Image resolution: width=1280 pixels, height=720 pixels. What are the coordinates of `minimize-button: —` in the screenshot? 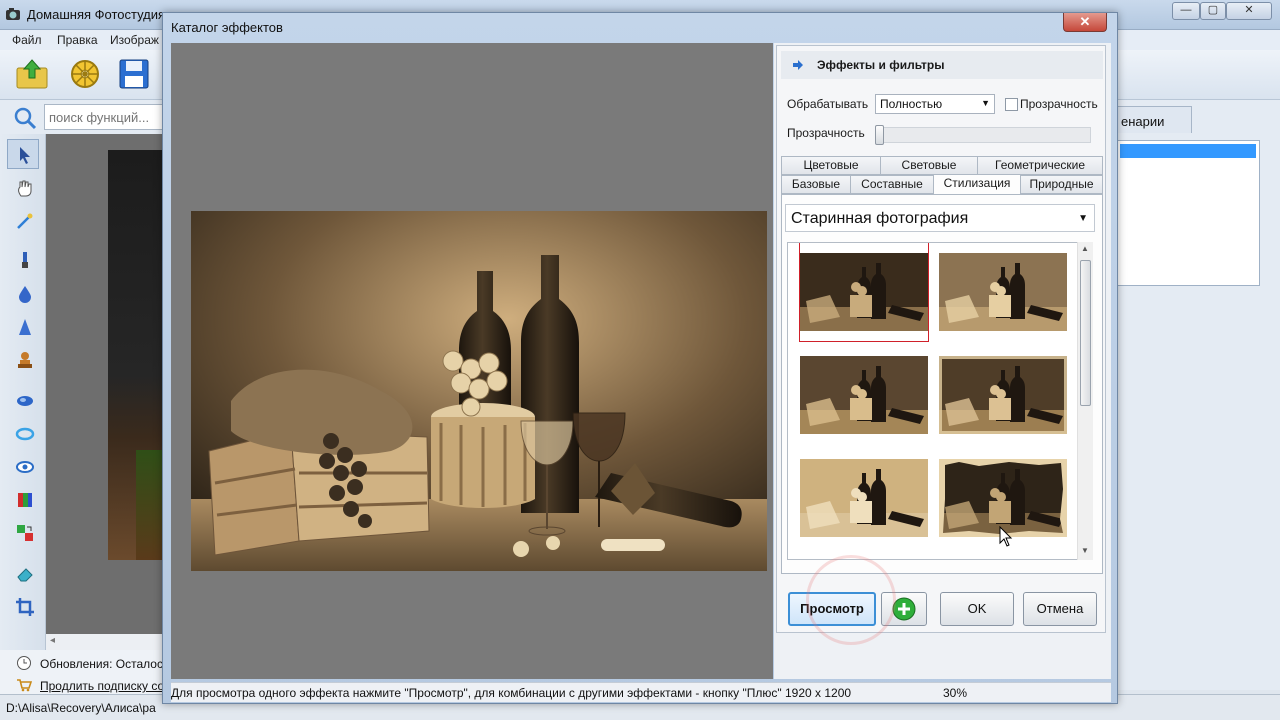 It's located at (1186, 11).